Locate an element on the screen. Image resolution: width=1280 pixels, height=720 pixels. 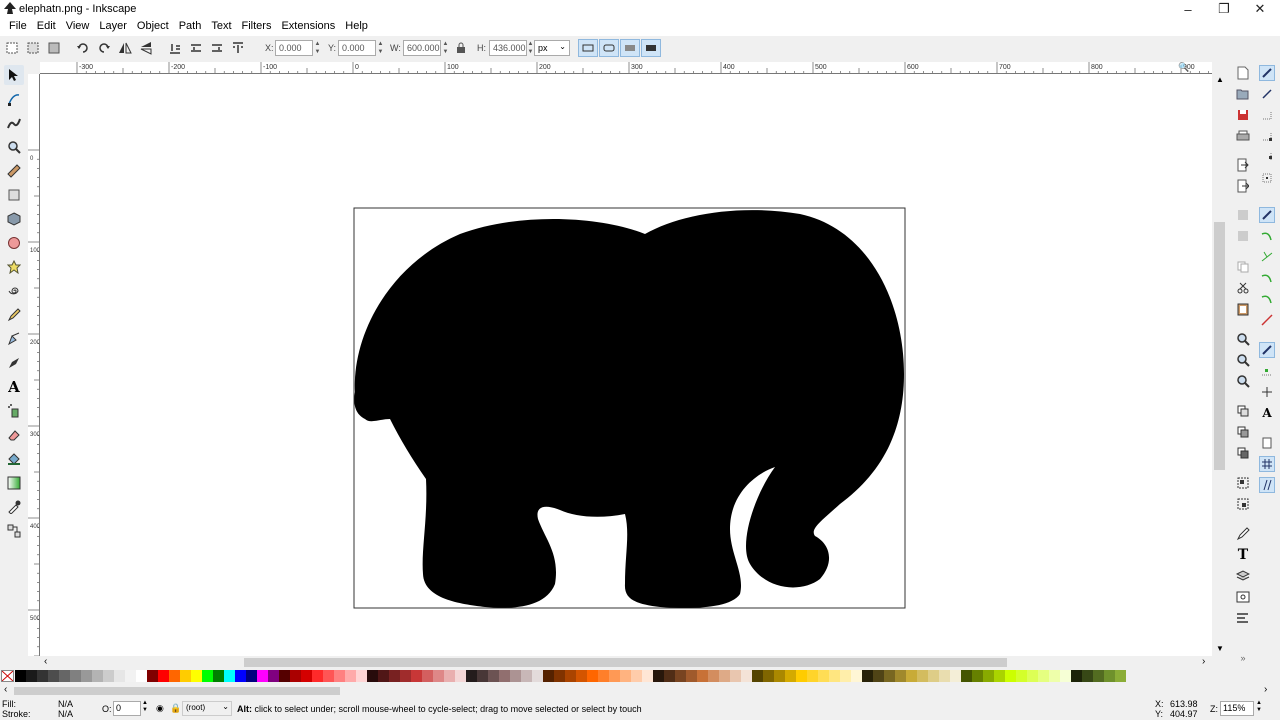
menu-view: View is located at coordinates (78, 27).